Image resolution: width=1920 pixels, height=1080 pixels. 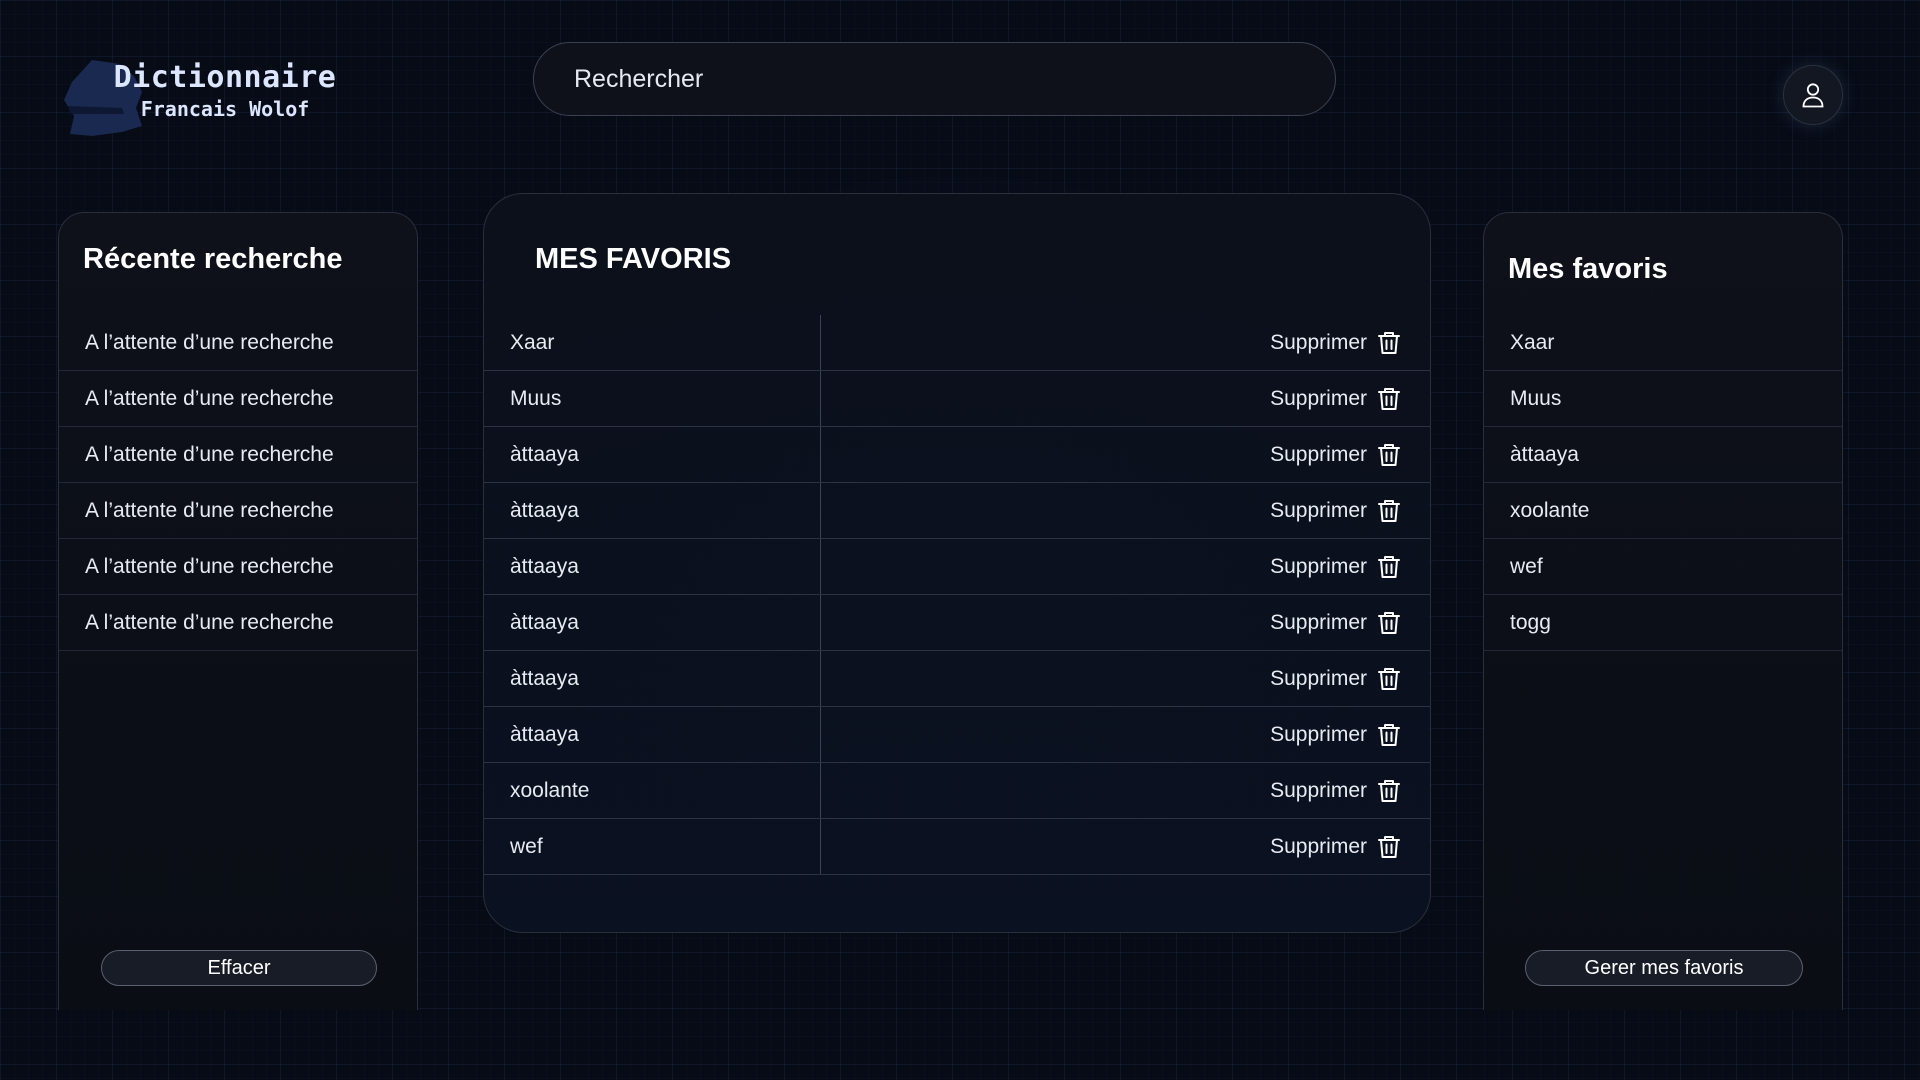 What do you see at coordinates (225, 109) in the screenshot?
I see `app-subtitle: Francais Wolof` at bounding box center [225, 109].